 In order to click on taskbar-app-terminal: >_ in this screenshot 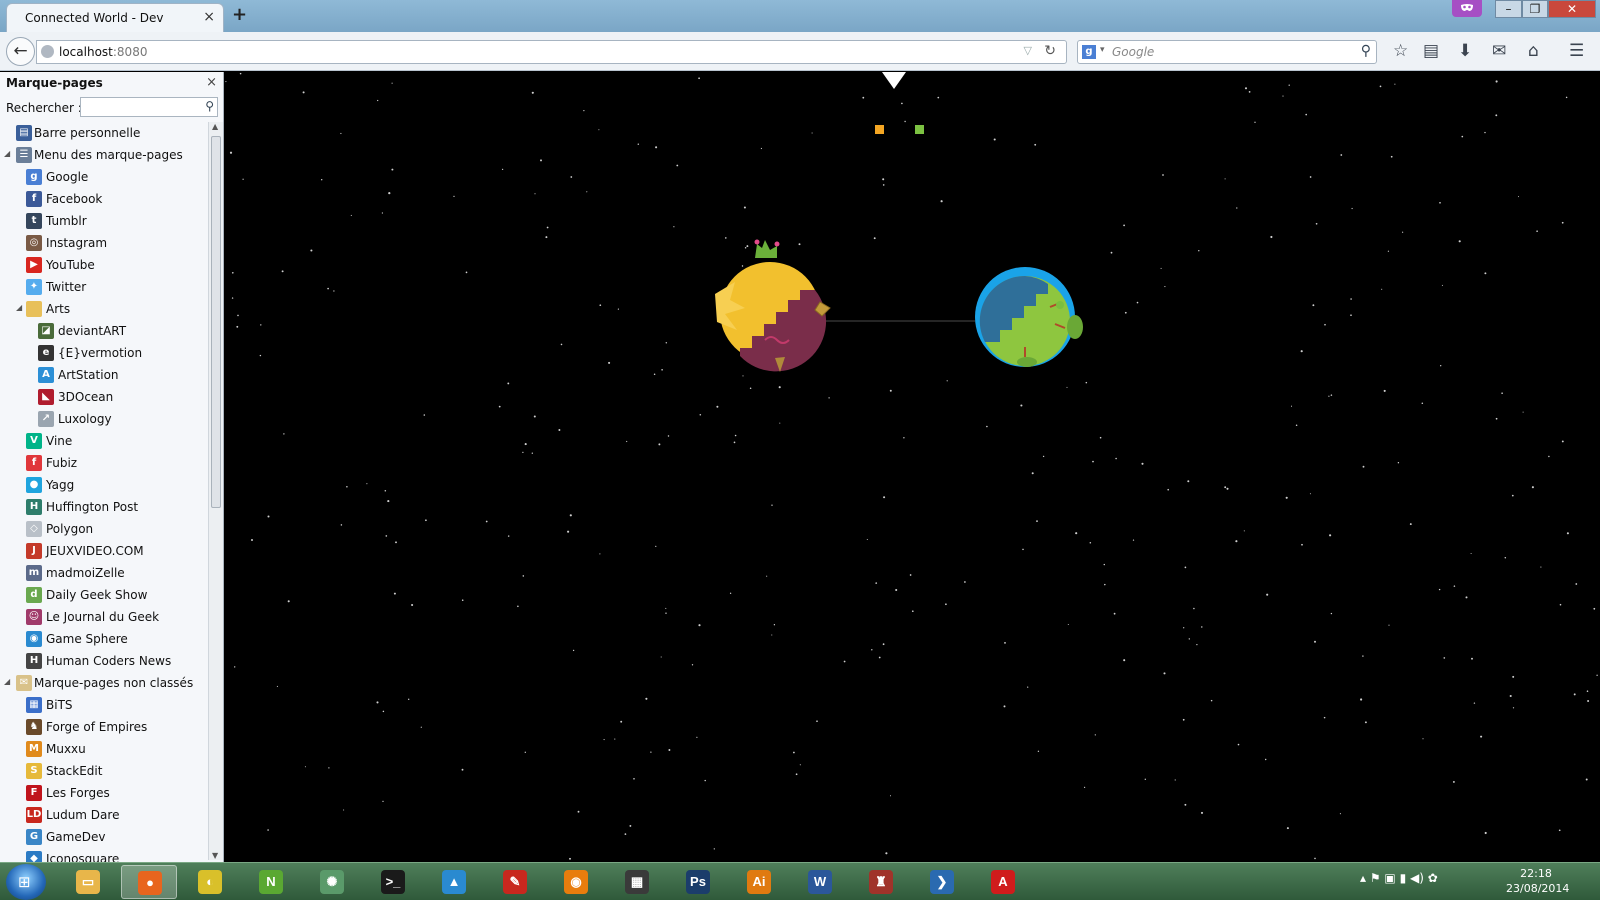, I will do `click(393, 882)`.